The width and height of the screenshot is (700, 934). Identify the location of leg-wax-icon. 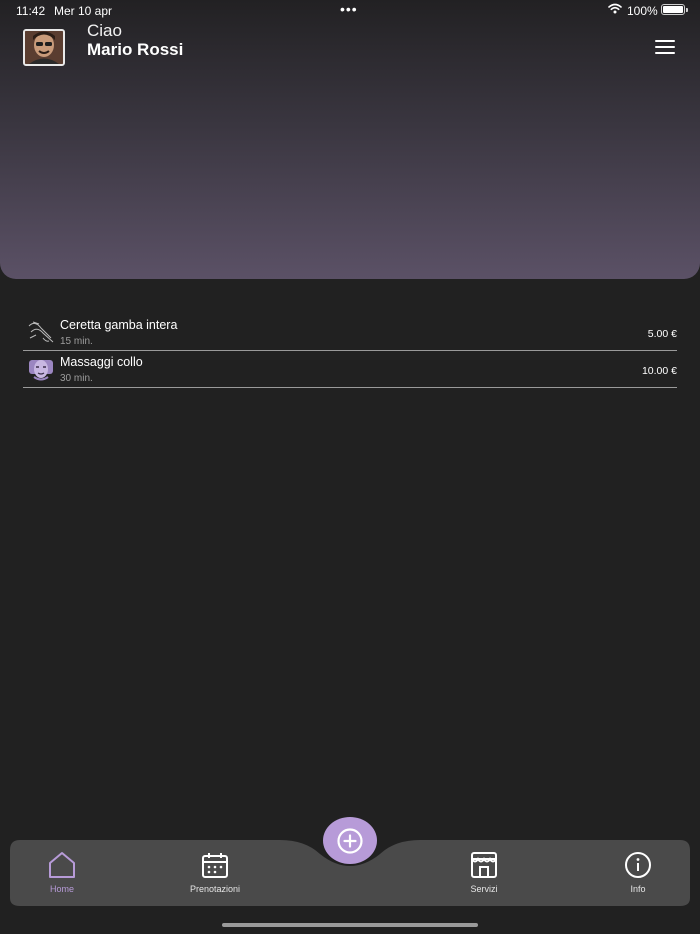
(41, 332).